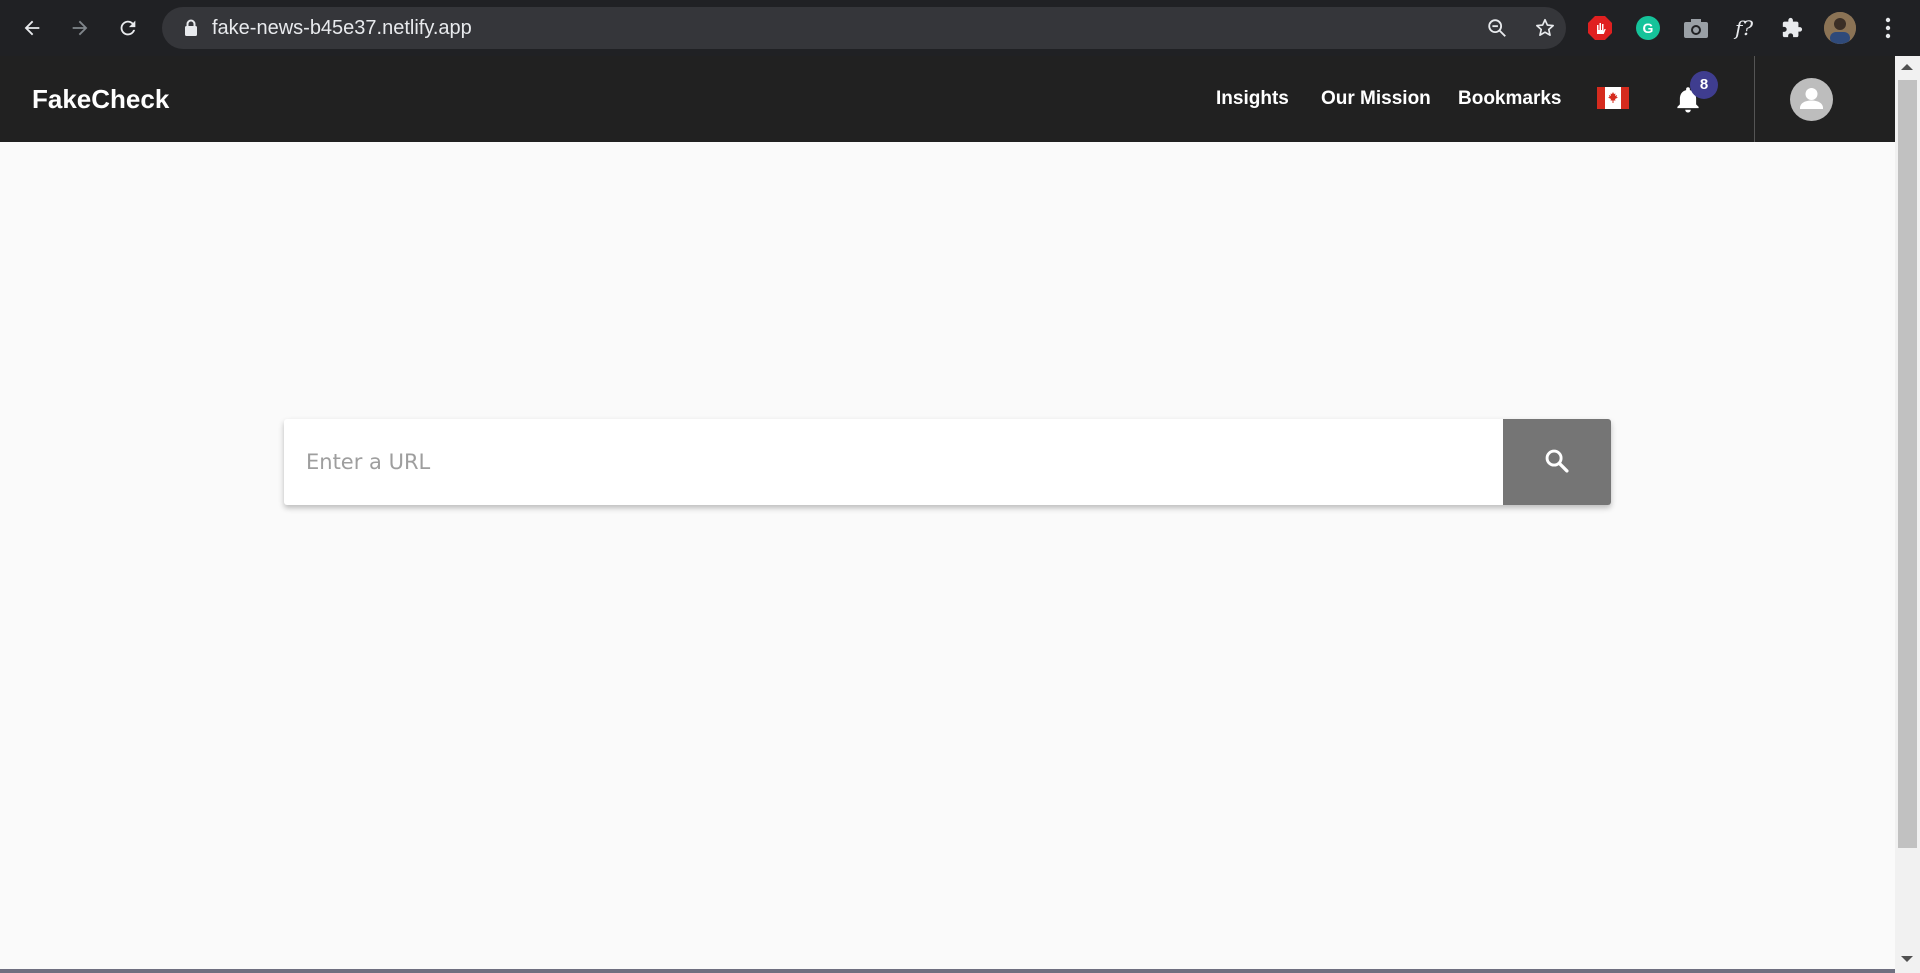 The image size is (1920, 973). Describe the element at coordinates (1376, 99) in the screenshot. I see `nav-our-mission: Our Mission` at that location.